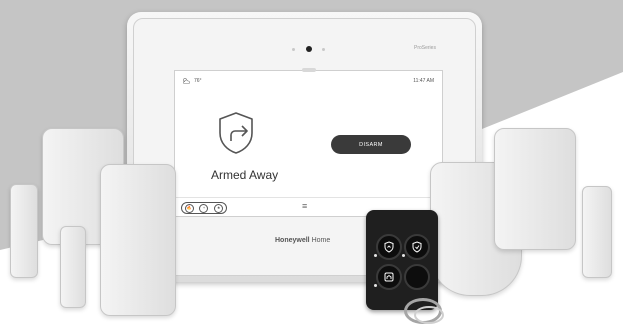  What do you see at coordinates (219, 208) in the screenshot?
I see `police-icon: ★` at bounding box center [219, 208].